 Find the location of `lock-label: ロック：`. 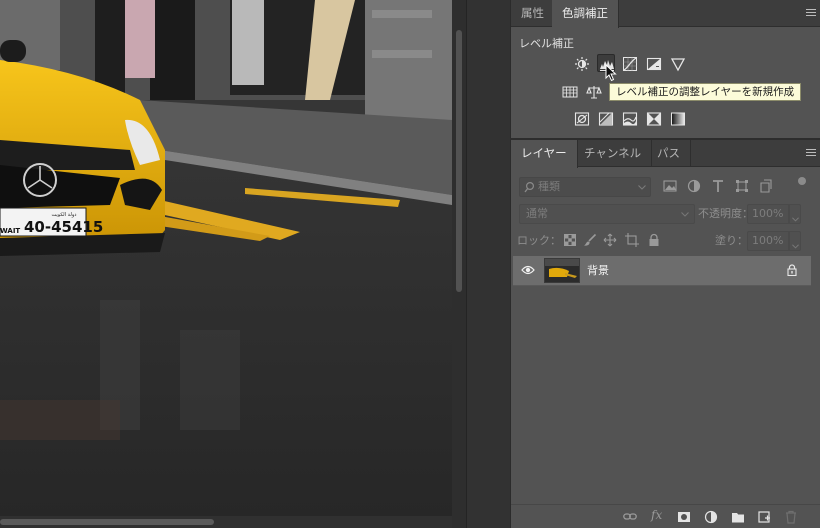

lock-label: ロック： is located at coordinates (539, 240).